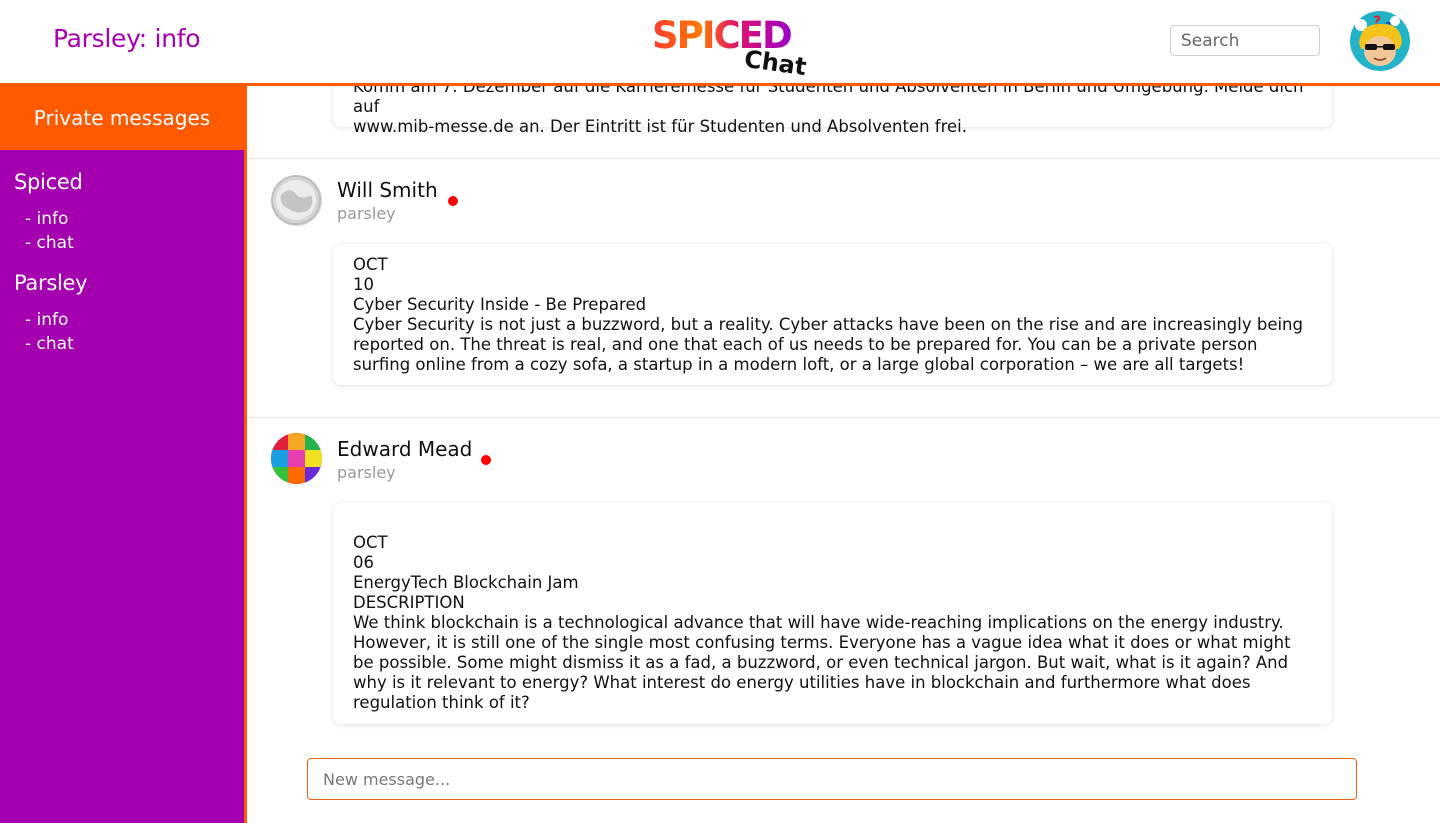 The height and width of the screenshot is (823, 1440). What do you see at coordinates (776, 61) in the screenshot?
I see `logo-text-bottom: Chat` at bounding box center [776, 61].